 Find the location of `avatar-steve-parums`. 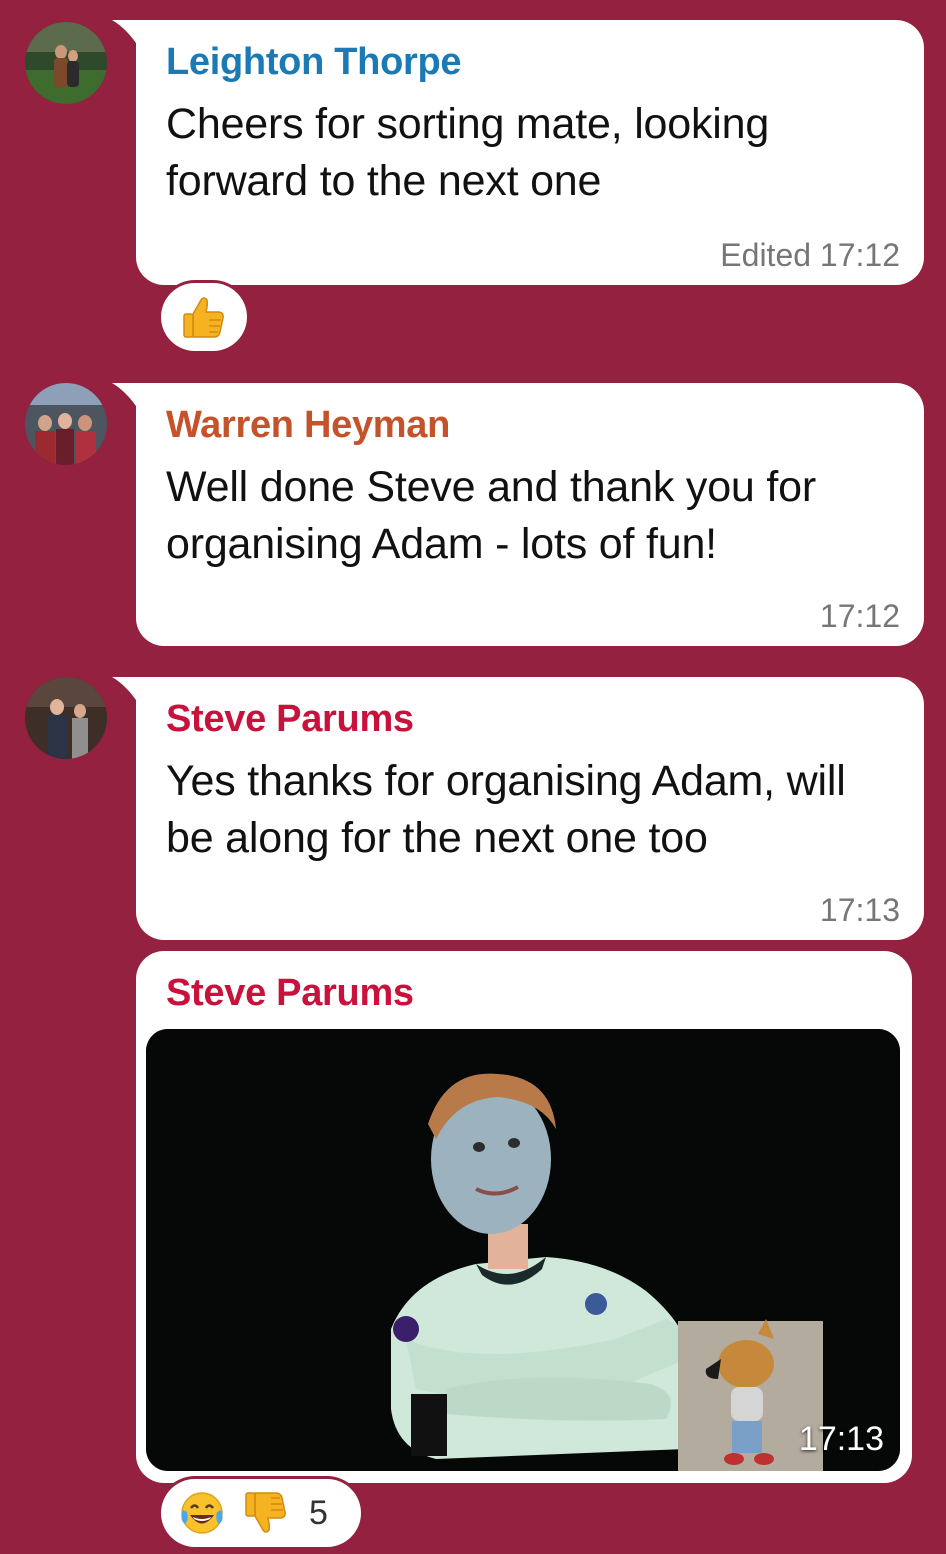

avatar-steve-parums is located at coordinates (66, 718).